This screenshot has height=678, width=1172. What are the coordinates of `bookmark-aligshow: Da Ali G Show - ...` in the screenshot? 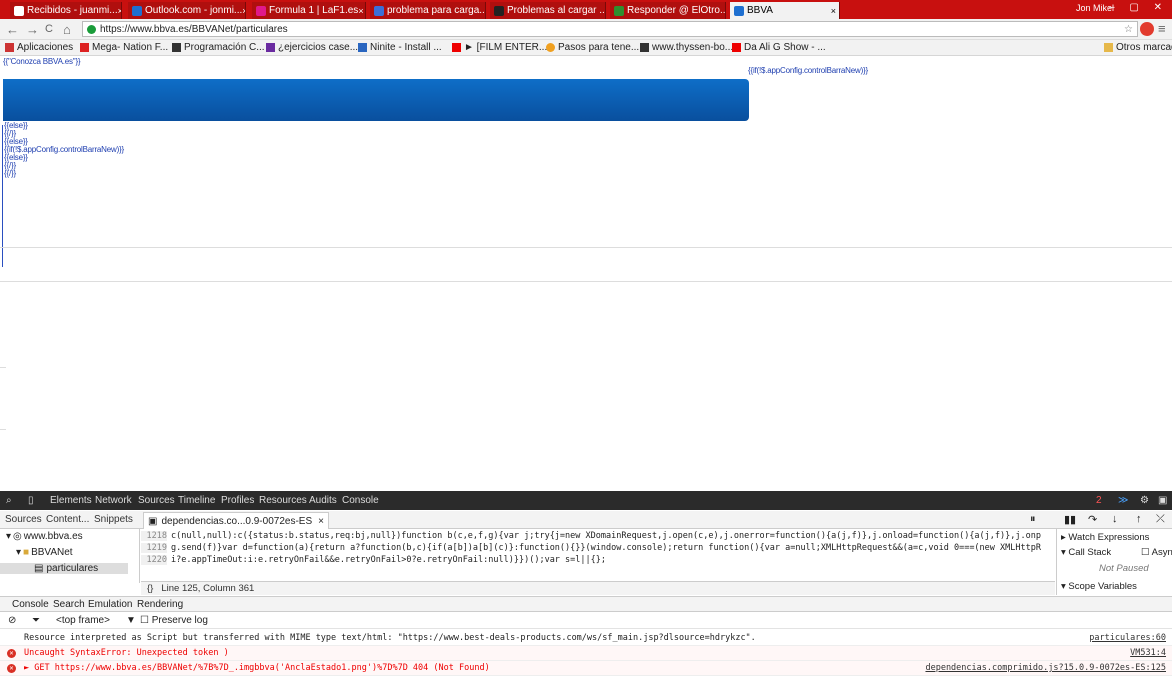 It's located at (779, 47).